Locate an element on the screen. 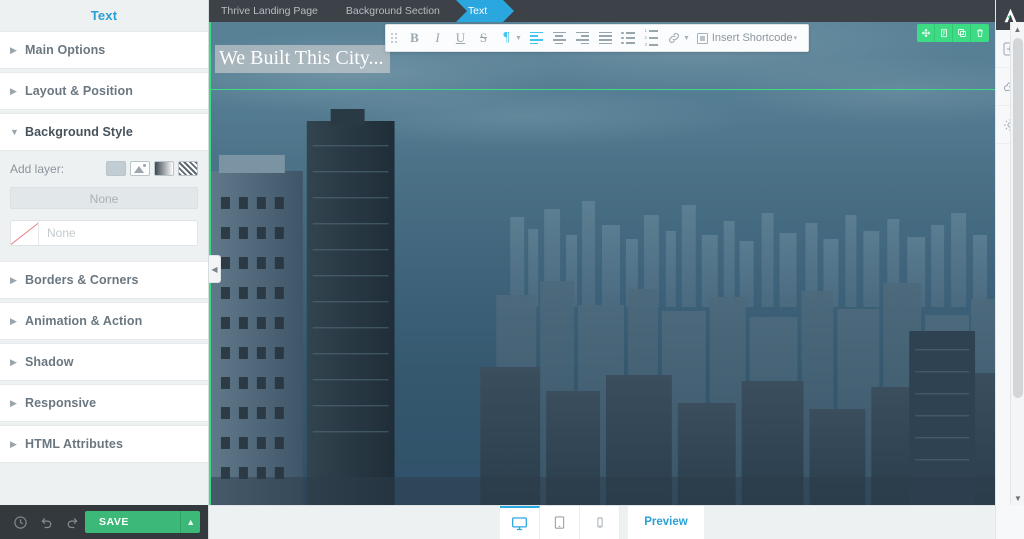  add-layer-row: Add layer: is located at coordinates (104, 168).